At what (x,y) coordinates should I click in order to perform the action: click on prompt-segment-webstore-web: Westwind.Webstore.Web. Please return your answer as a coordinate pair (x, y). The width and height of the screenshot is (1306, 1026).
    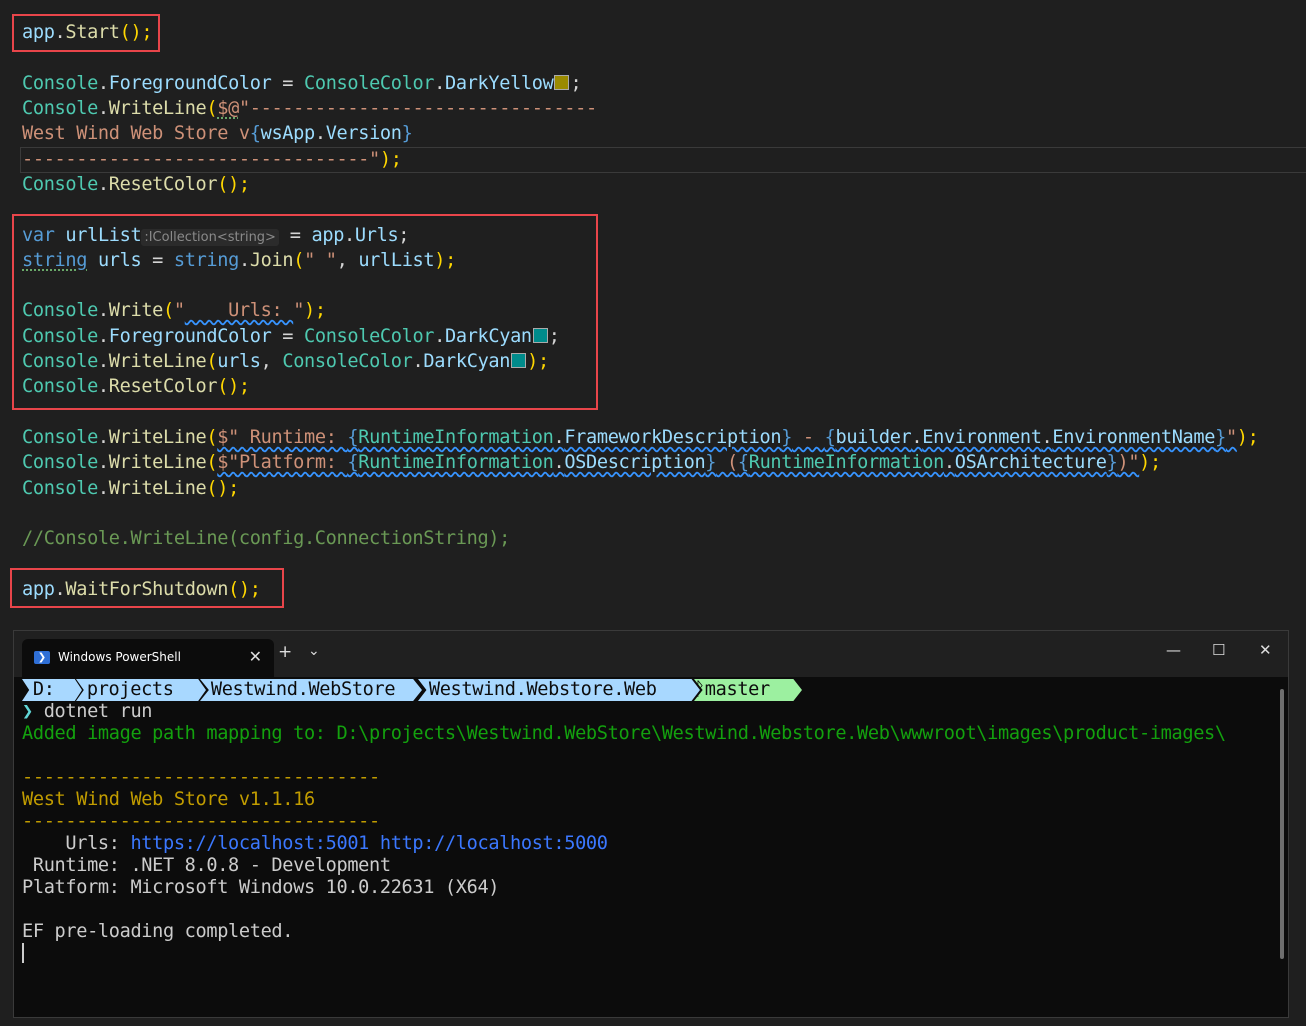
    Looking at the image, I should click on (559, 690).